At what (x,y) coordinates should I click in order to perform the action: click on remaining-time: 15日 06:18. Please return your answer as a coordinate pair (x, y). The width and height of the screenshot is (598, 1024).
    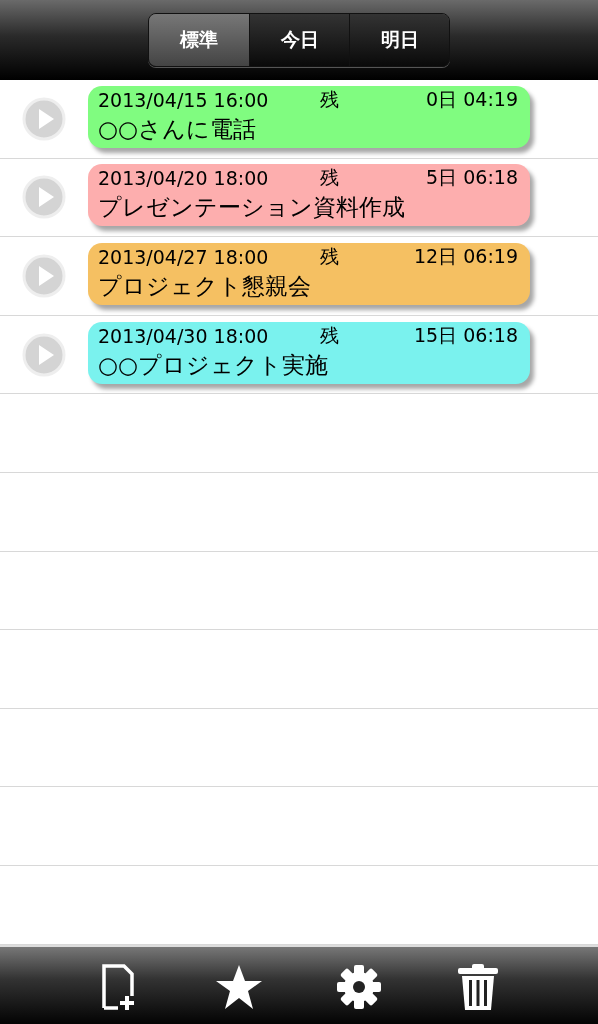
    Looking at the image, I should click on (466, 335).